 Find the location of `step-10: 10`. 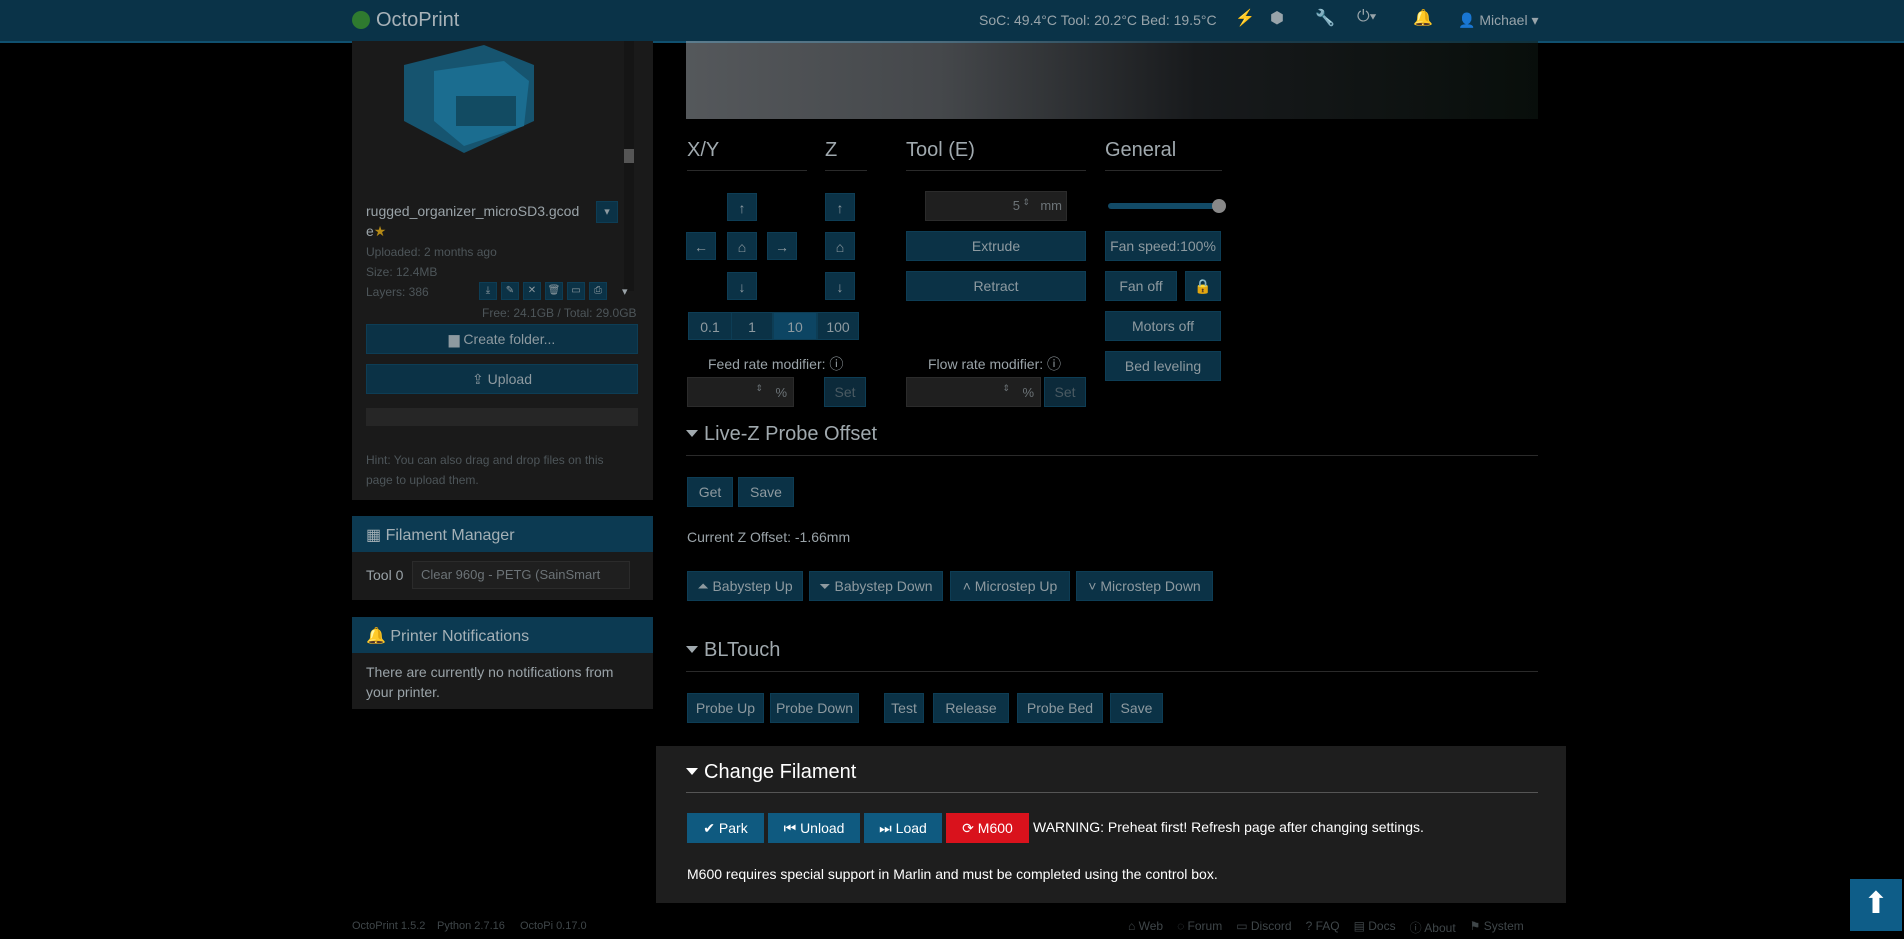

step-10: 10 is located at coordinates (795, 326).